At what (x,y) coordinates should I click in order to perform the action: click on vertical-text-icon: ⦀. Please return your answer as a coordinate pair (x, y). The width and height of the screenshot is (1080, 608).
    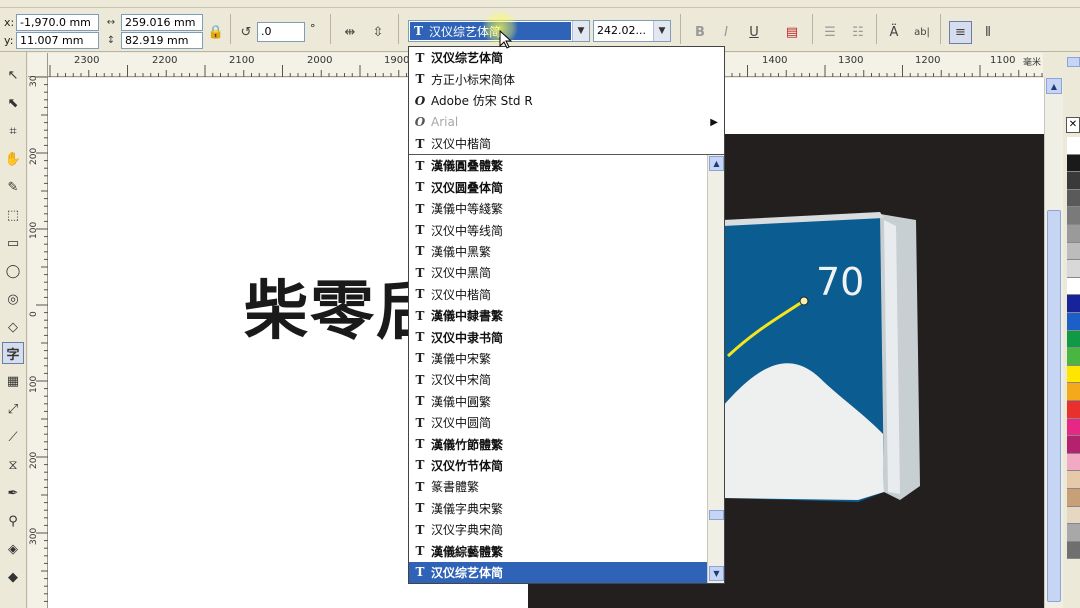
    Looking at the image, I should click on (988, 32).